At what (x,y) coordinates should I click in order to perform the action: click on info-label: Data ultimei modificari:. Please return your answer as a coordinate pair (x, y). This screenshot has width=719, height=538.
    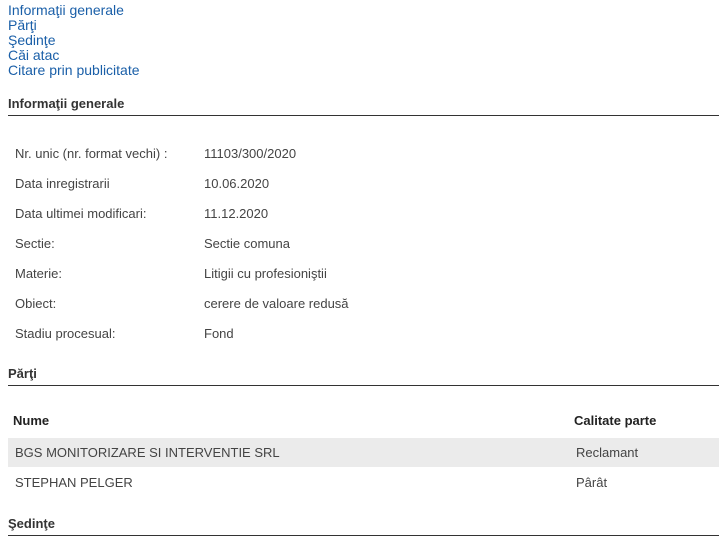
    Looking at the image, I should click on (81, 213).